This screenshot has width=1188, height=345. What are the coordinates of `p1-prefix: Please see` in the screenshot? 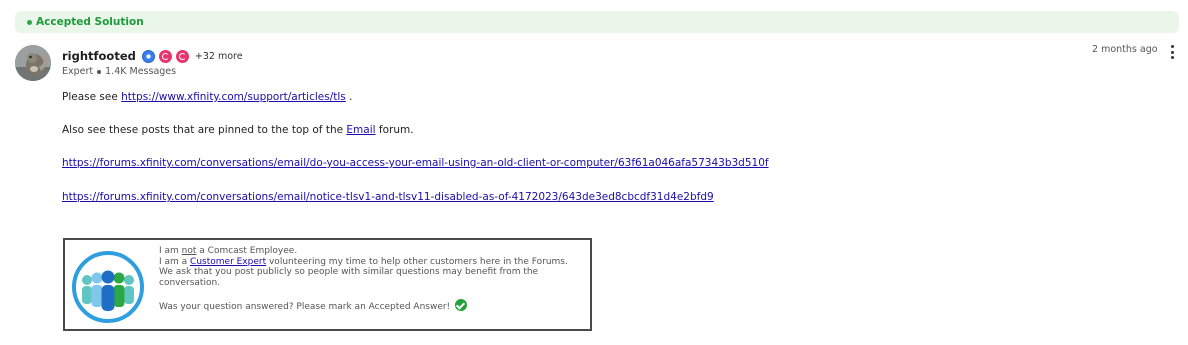 It's located at (92, 97).